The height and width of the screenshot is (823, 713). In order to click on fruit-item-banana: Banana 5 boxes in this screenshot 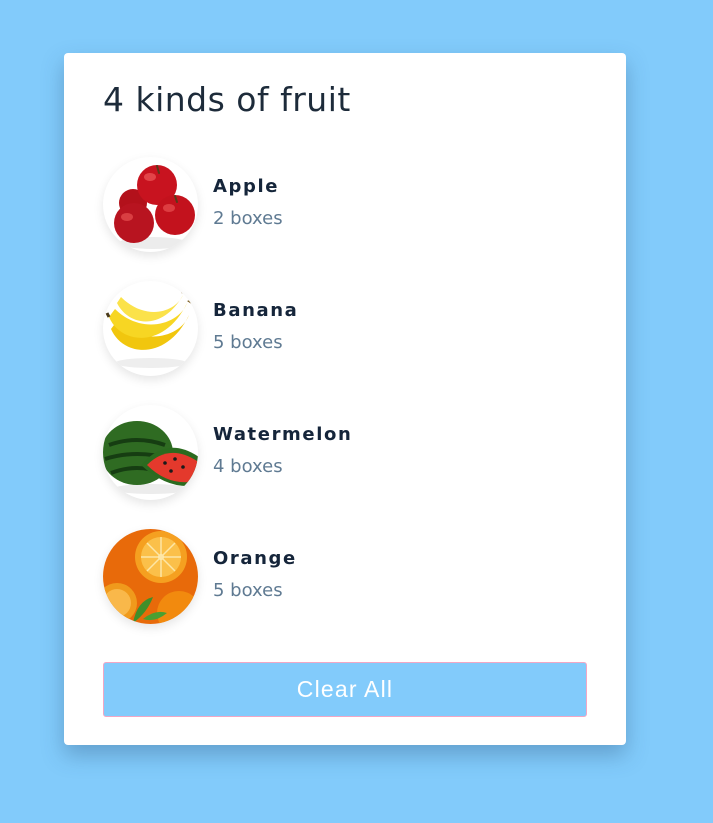, I will do `click(343, 329)`.